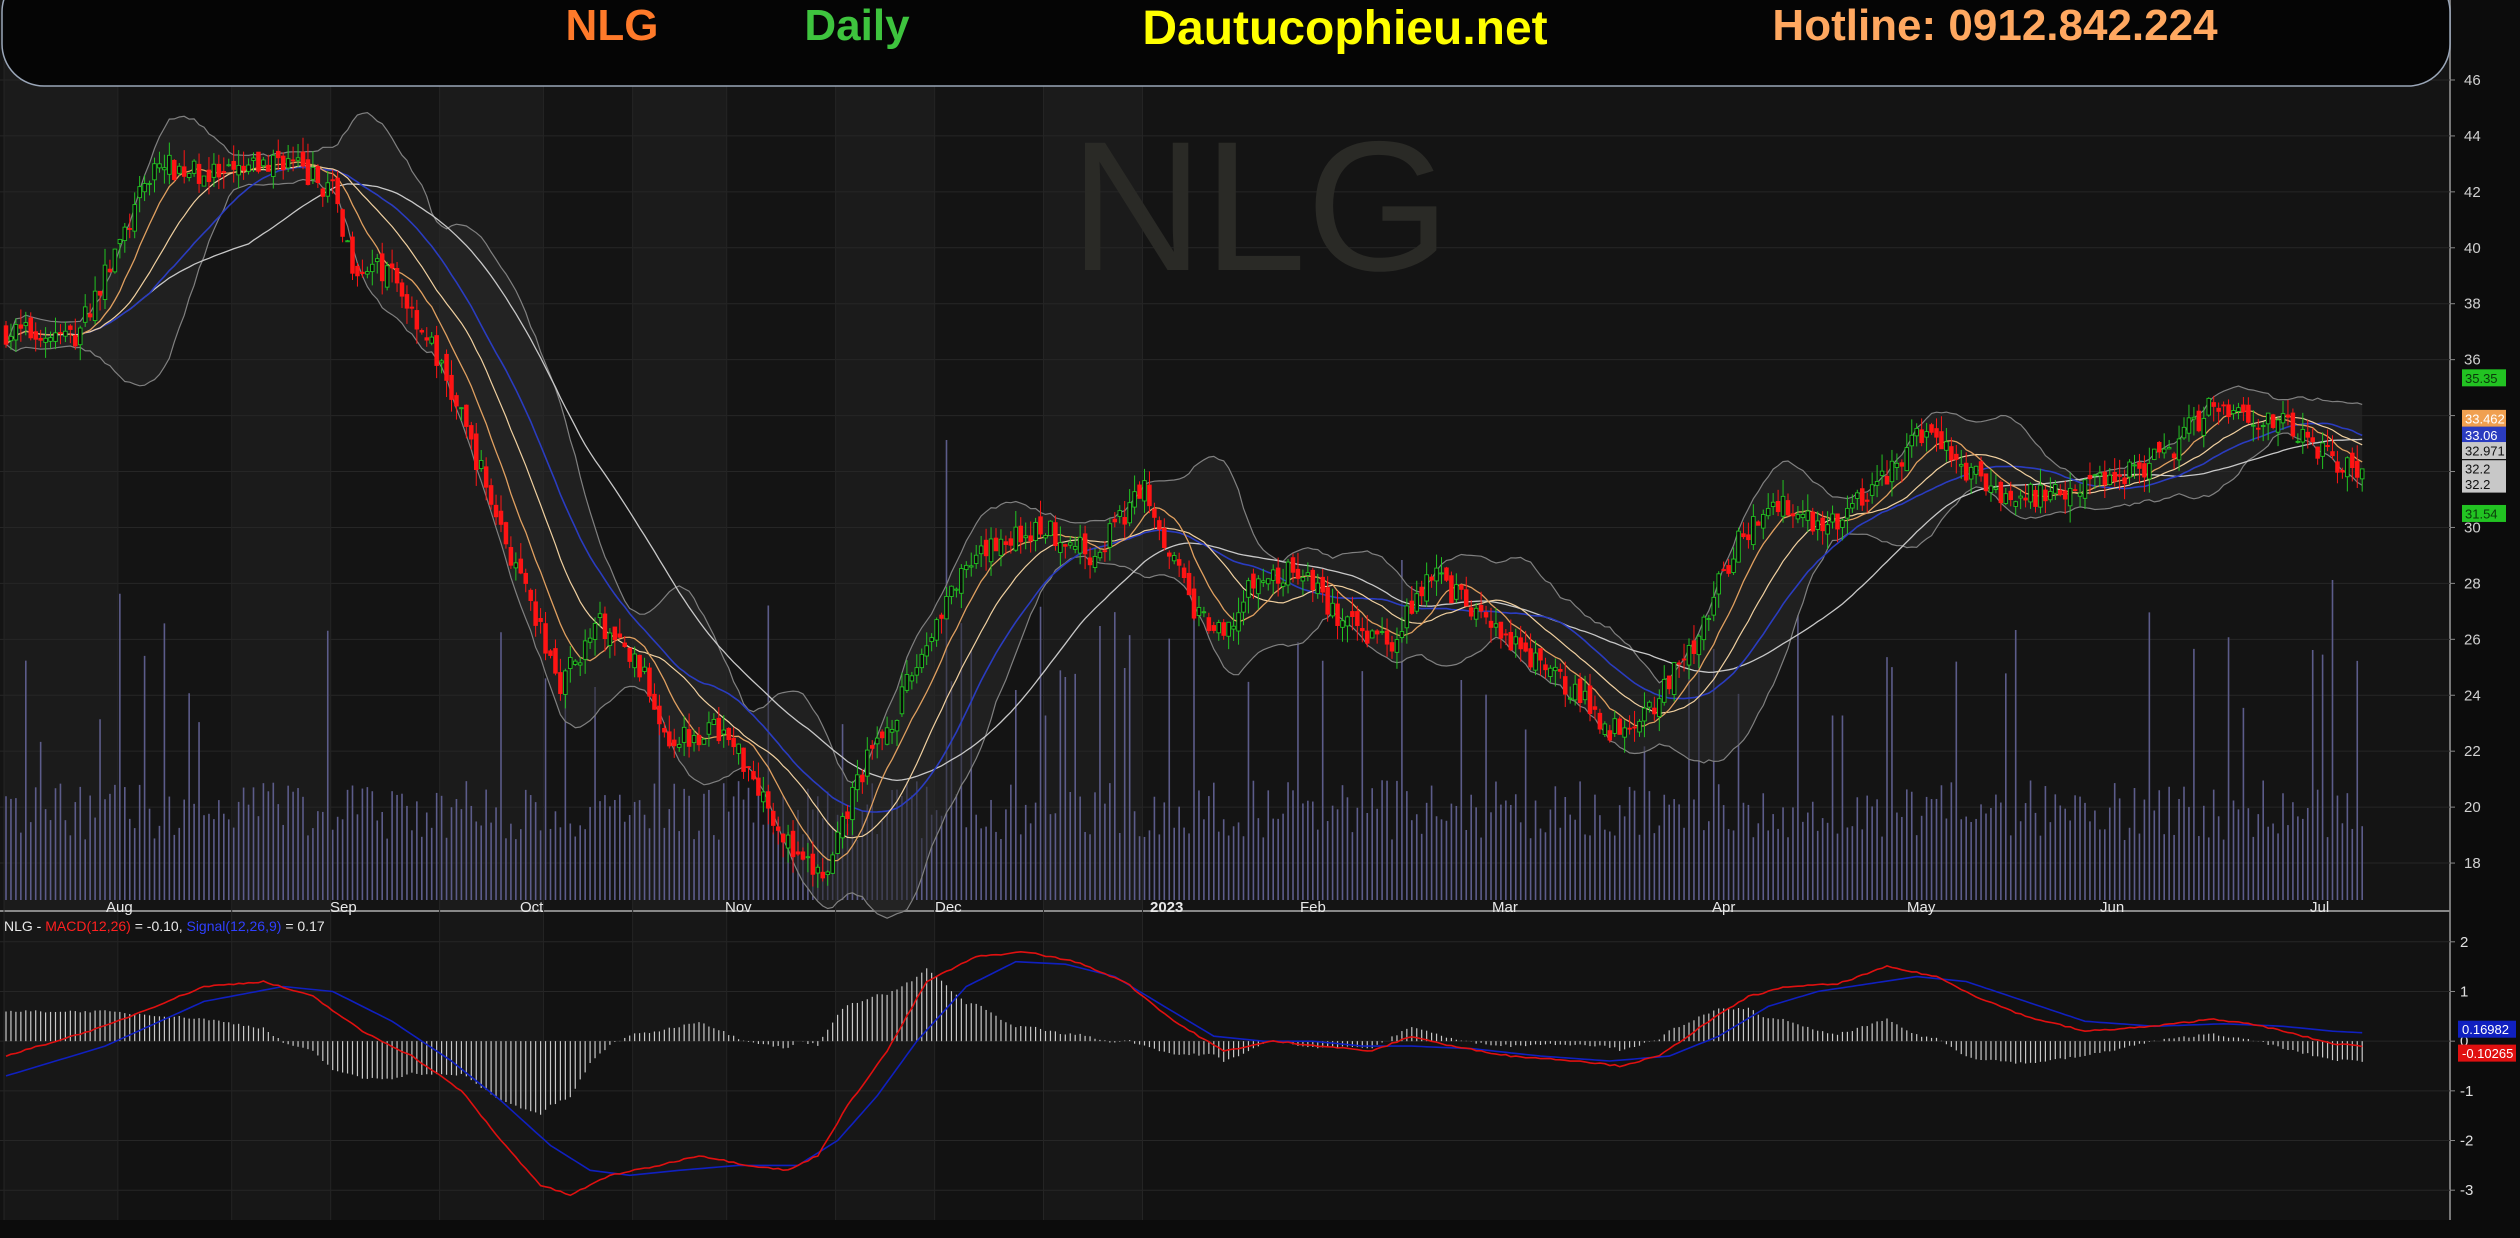  I want to click on price-axis-label: 20, so click(2472, 807).